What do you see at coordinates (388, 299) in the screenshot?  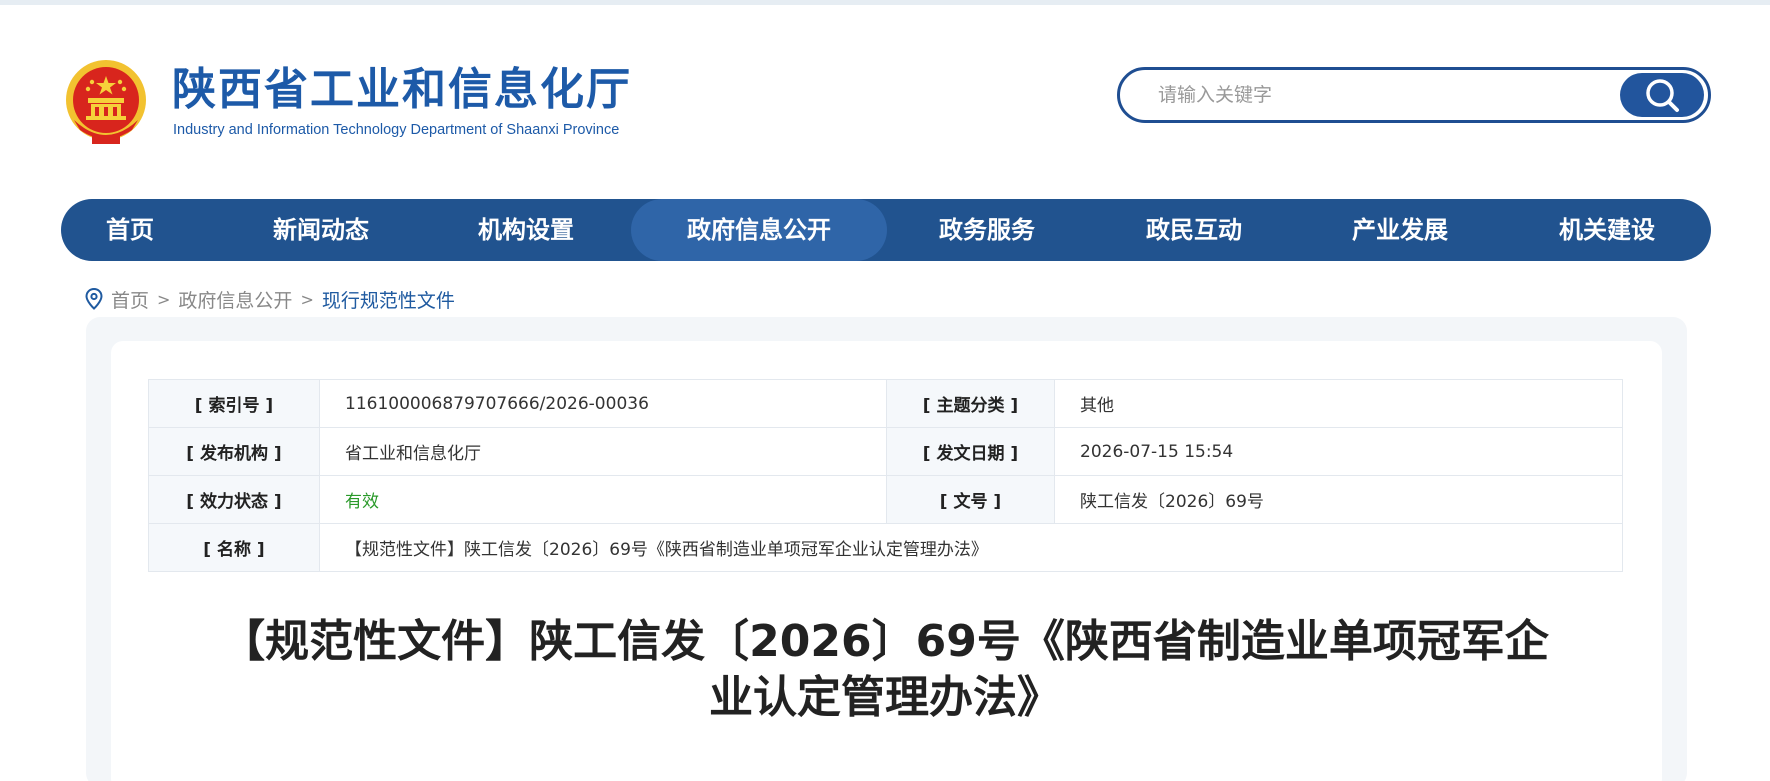 I see `breadcrumb-current: 现行规范性文件` at bounding box center [388, 299].